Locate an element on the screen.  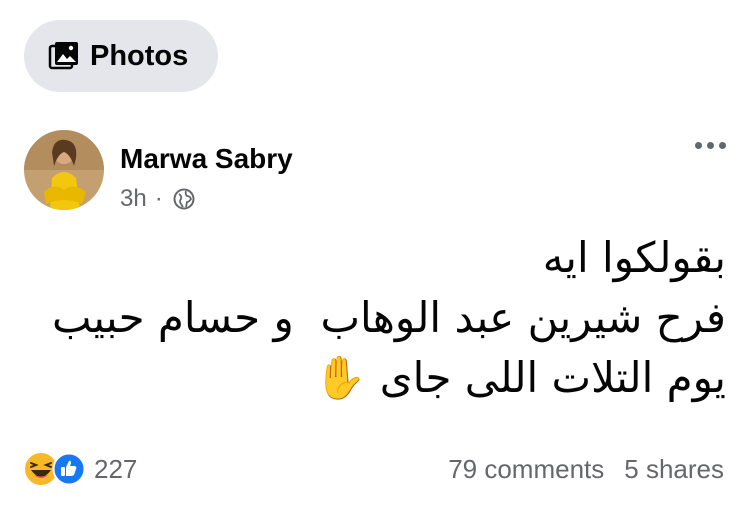
comments-count: 79 comments is located at coordinates (526, 469).